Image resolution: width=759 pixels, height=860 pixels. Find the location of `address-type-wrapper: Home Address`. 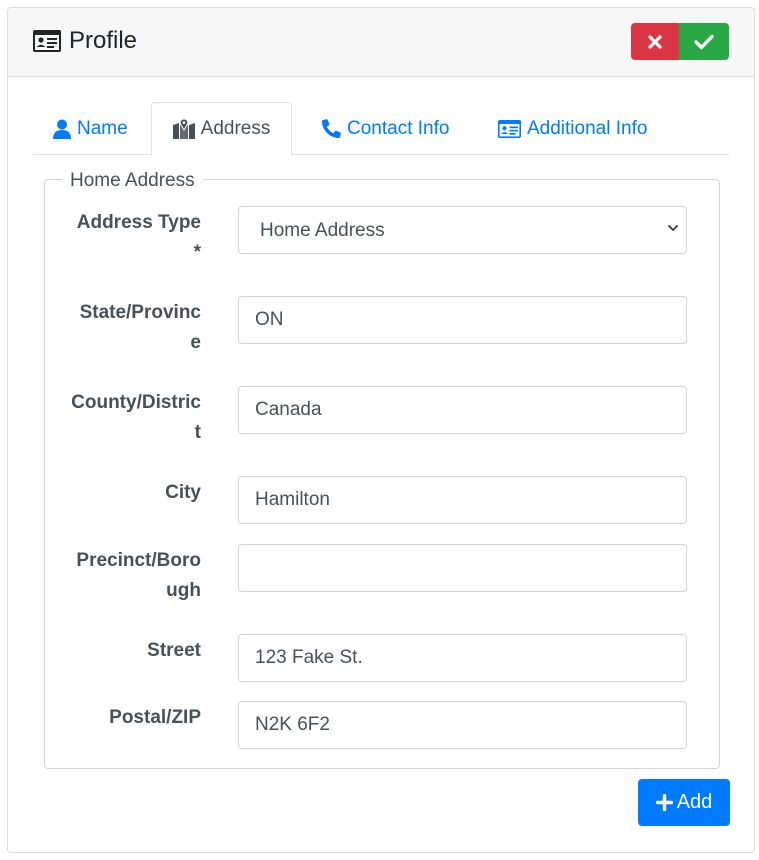

address-type-wrapper: Home Address is located at coordinates (462, 230).